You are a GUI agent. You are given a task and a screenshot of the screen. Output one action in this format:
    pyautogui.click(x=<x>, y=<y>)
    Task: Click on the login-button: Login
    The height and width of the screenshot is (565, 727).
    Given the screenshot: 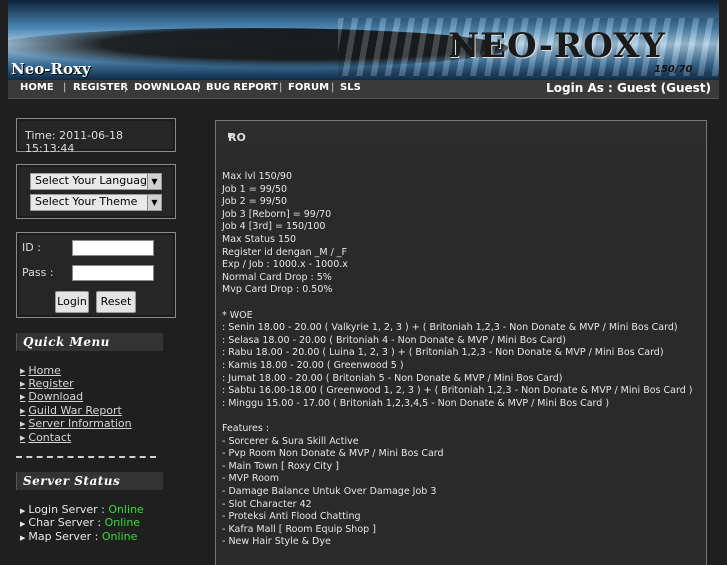 What is the action you would take?
    pyautogui.click(x=72, y=302)
    